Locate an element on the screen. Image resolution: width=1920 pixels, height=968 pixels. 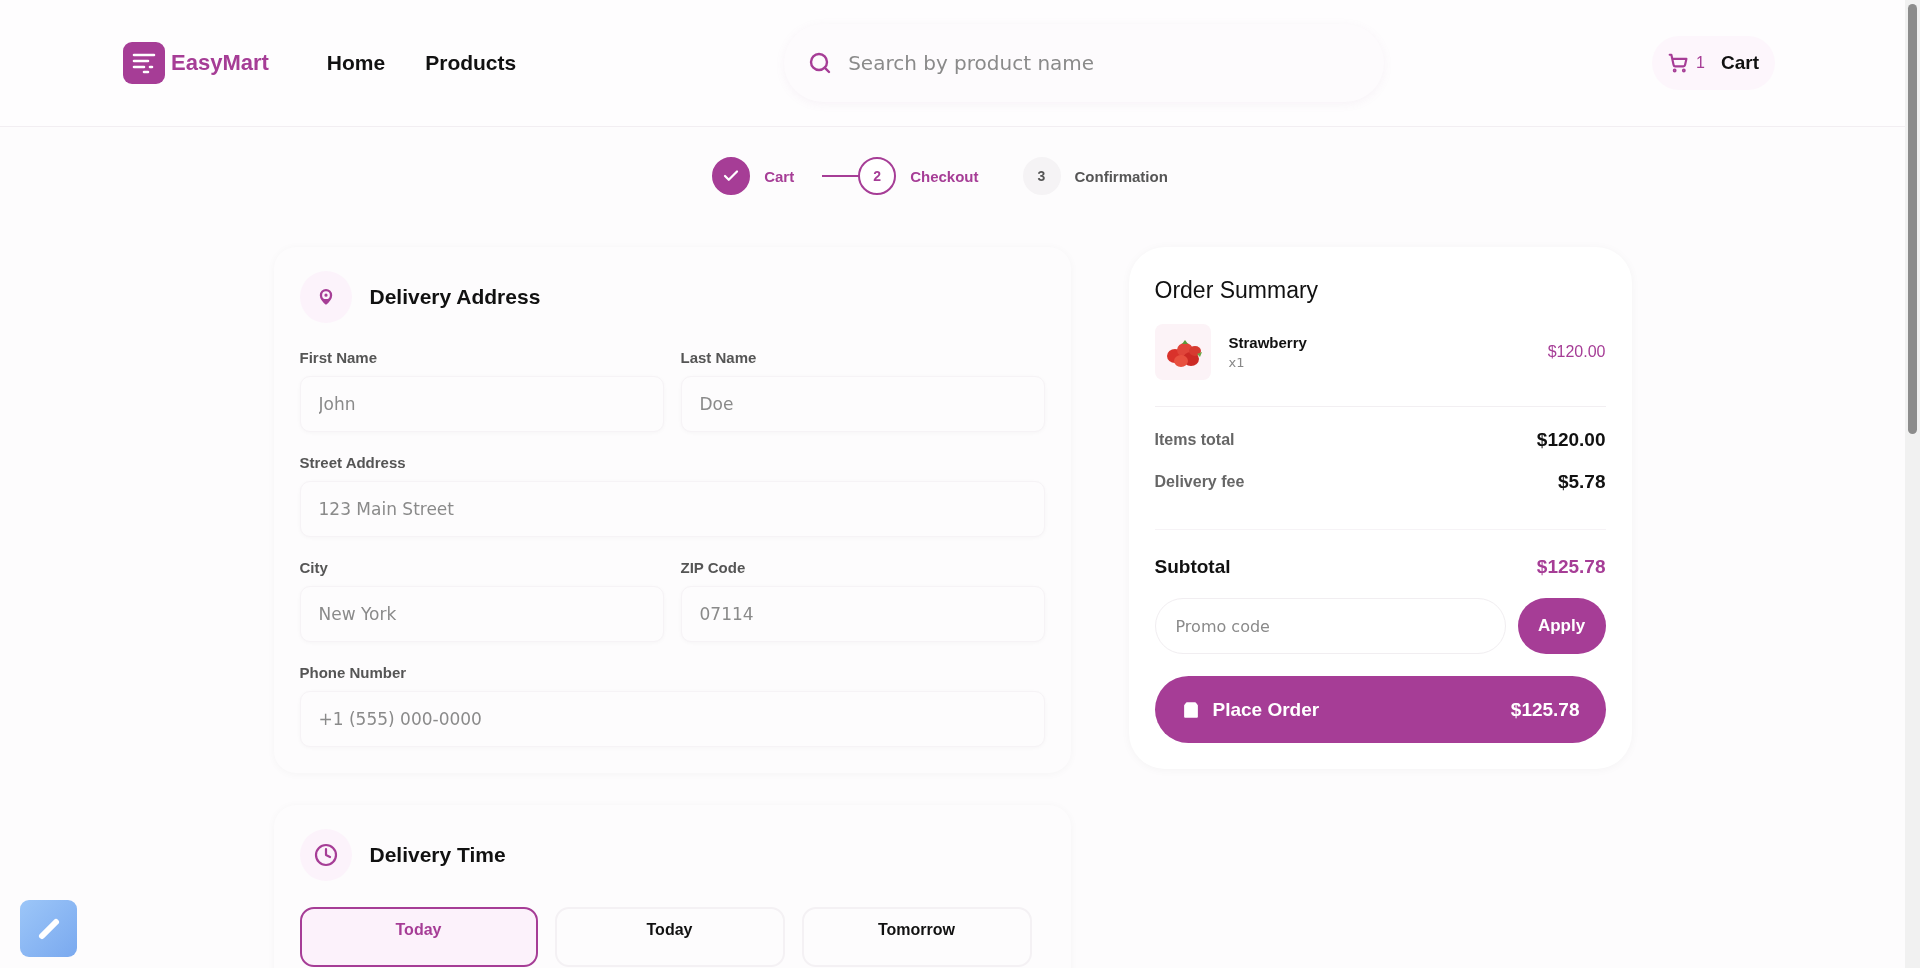
field-label: ZIP Code is located at coordinates (713, 567).